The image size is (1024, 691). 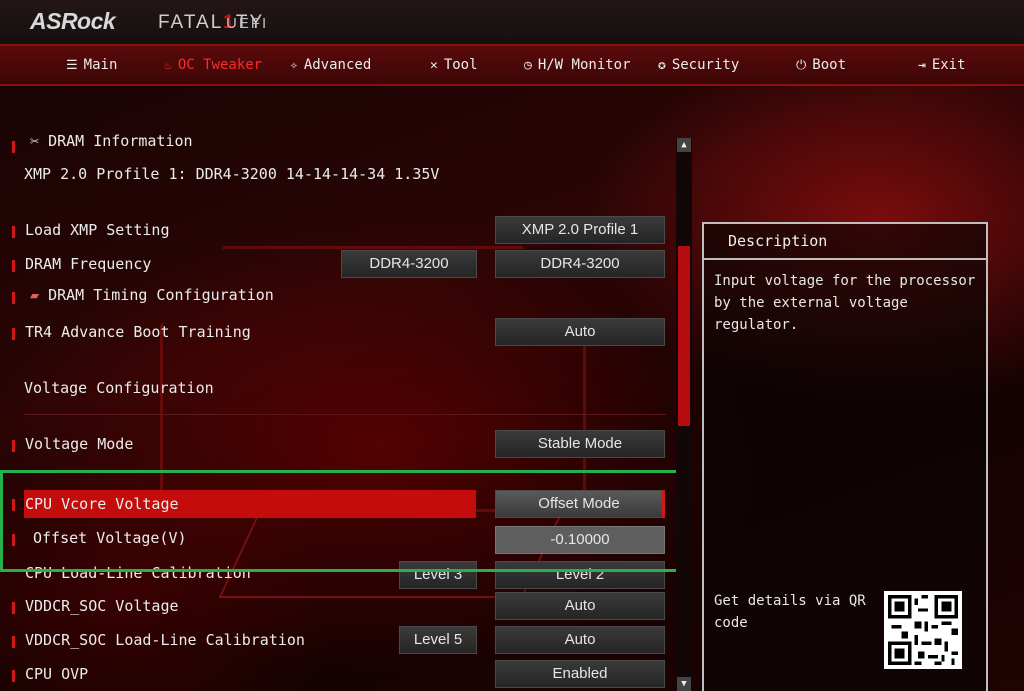 What do you see at coordinates (168, 65) in the screenshot?
I see `flame-icon: ♨` at bounding box center [168, 65].